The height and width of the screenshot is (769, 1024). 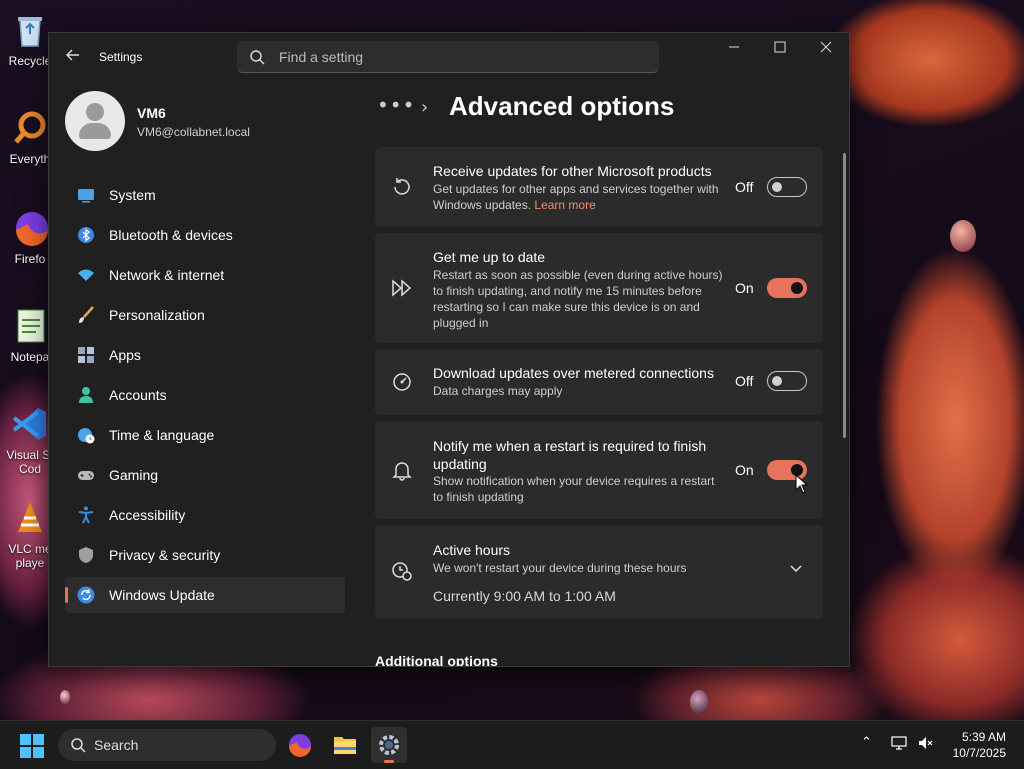 What do you see at coordinates (86, 235) in the screenshot?
I see `bluetooth-icon` at bounding box center [86, 235].